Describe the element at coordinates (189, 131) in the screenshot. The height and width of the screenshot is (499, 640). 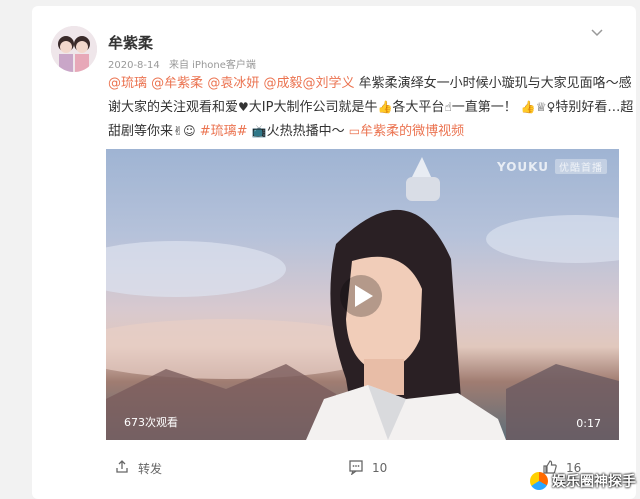
I see `wink-emoji-icon: ☺` at that location.